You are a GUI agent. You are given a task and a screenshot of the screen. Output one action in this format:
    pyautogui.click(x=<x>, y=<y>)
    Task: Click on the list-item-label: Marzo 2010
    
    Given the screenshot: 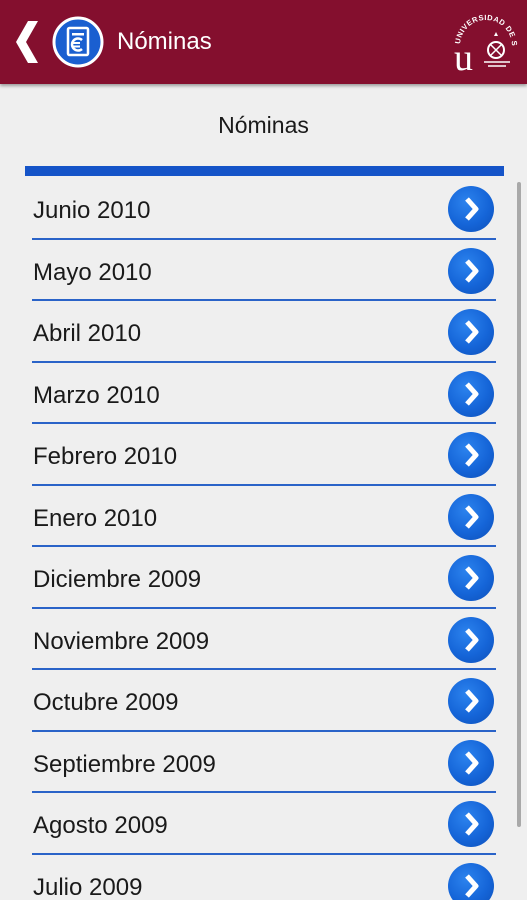 What is the action you would take?
    pyautogui.click(x=96, y=395)
    